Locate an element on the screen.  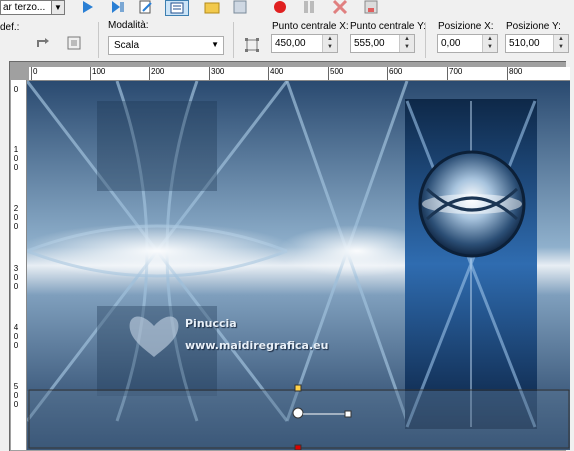
position-x-label: Posizione X: is located at coordinates (466, 26).